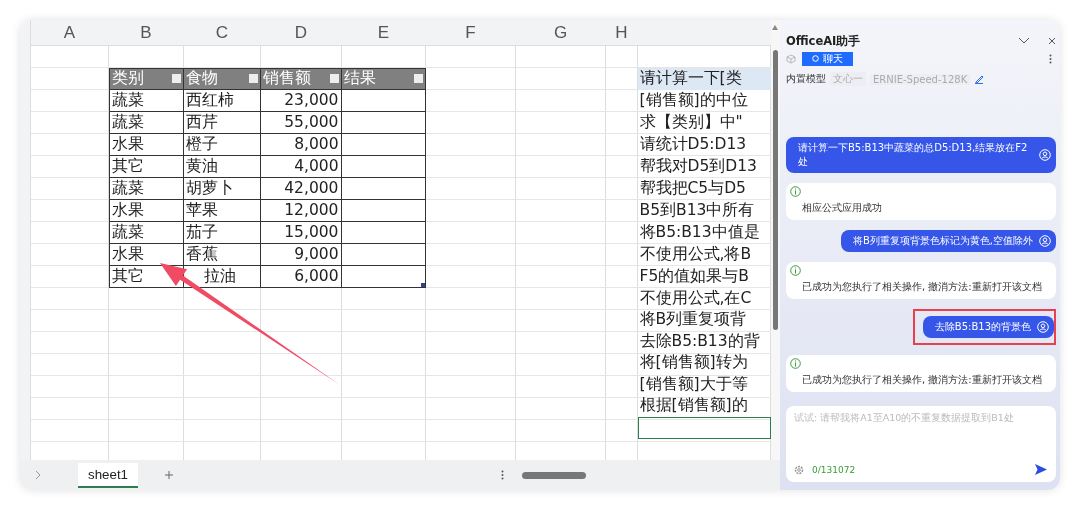 This screenshot has height=510, width=1080. Describe the element at coordinates (948, 241) in the screenshot. I see `user-message: 将B列重复项背景色标记为黄色,空值除外` at that location.